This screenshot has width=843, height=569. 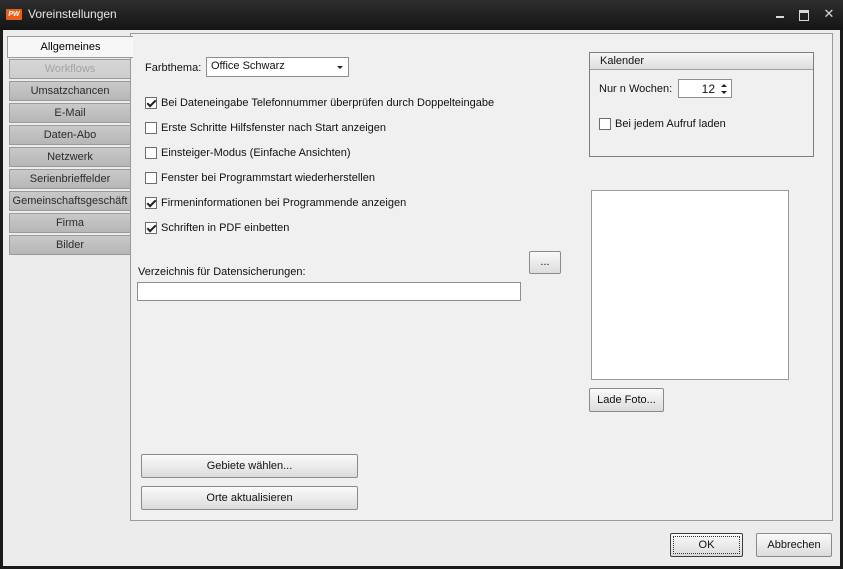 What do you see at coordinates (724, 85) in the screenshot?
I see `spin-up-icon` at bounding box center [724, 85].